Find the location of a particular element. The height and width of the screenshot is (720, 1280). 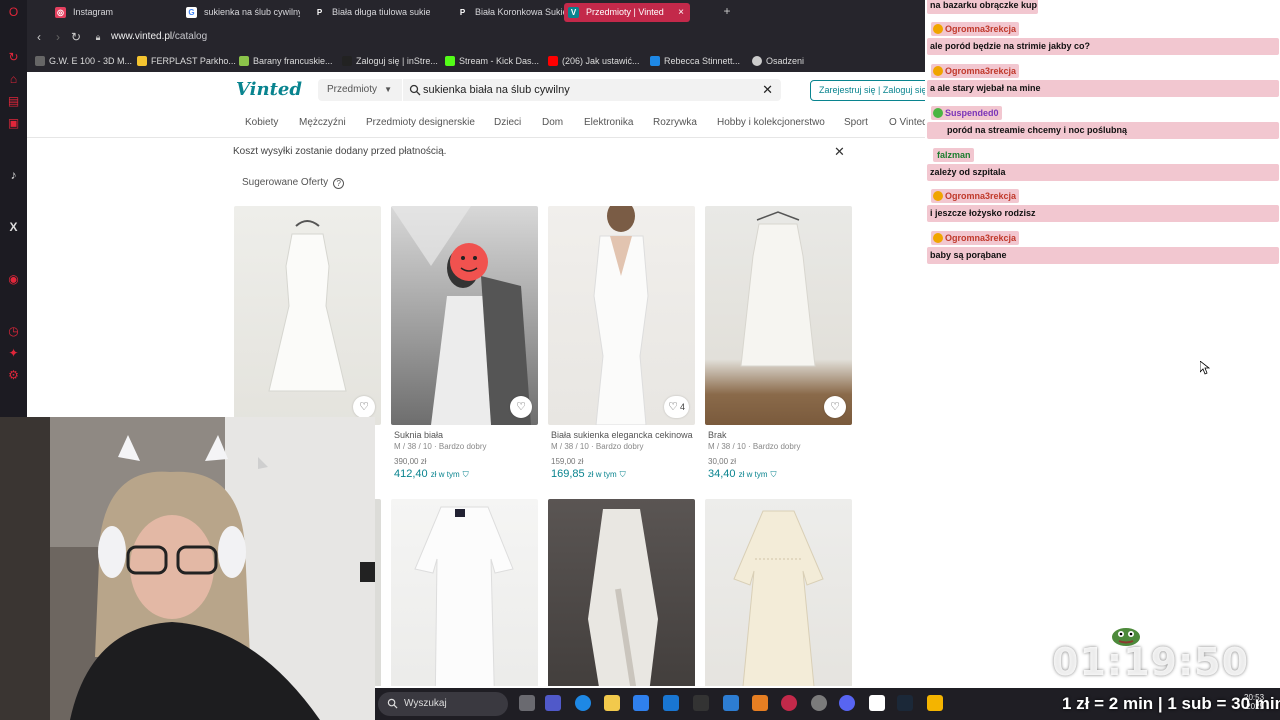

tab-vinted: V Przedmioty | Vinted × is located at coordinates (627, 12).